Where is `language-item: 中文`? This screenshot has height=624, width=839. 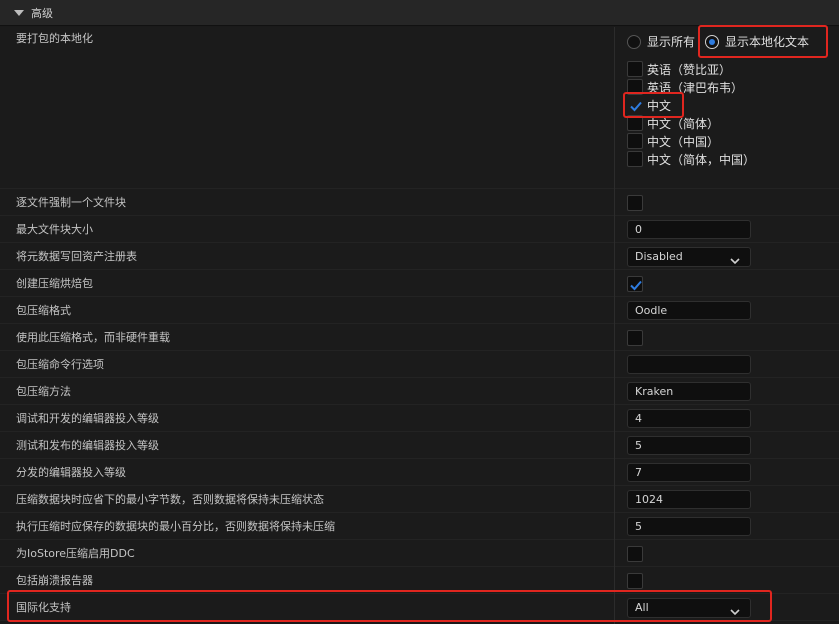
language-item: 中文 is located at coordinates (733, 105).